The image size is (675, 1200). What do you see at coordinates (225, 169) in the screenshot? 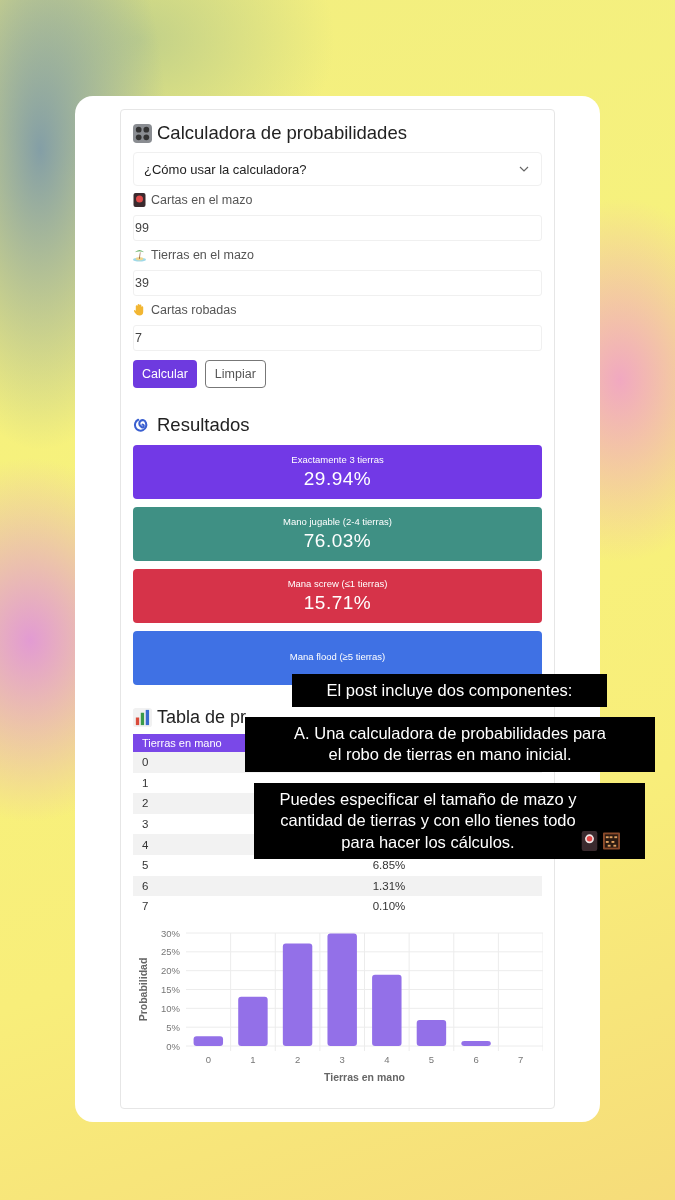
I see `accordion-label: ¿Cómo usar la calculadora?` at bounding box center [225, 169].